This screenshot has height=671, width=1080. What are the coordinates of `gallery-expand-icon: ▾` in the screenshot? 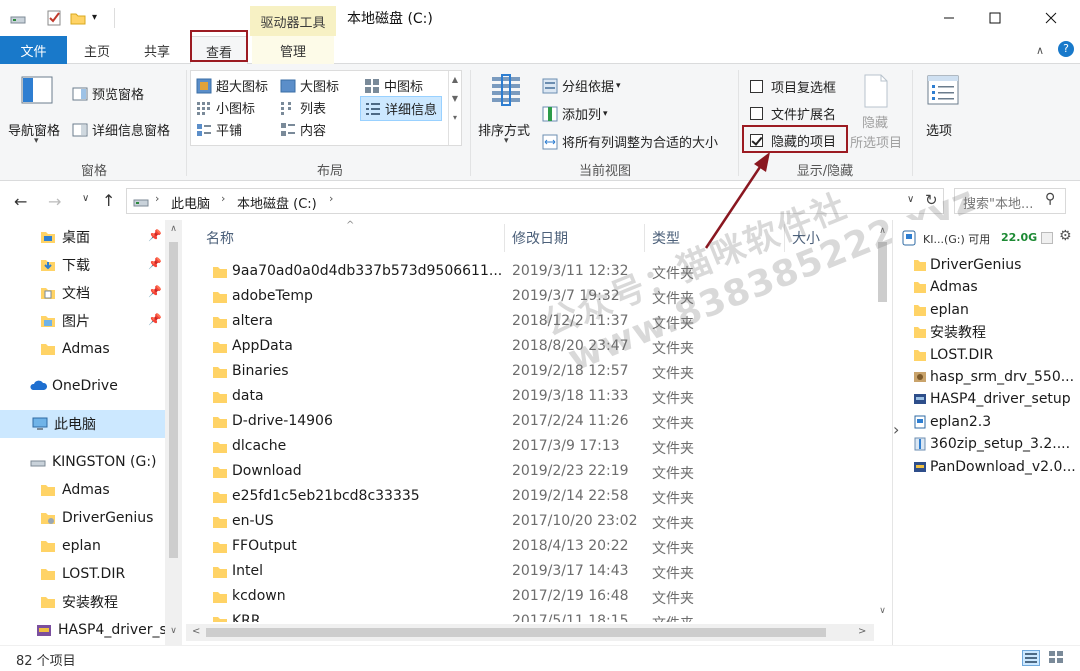 It's located at (455, 117).